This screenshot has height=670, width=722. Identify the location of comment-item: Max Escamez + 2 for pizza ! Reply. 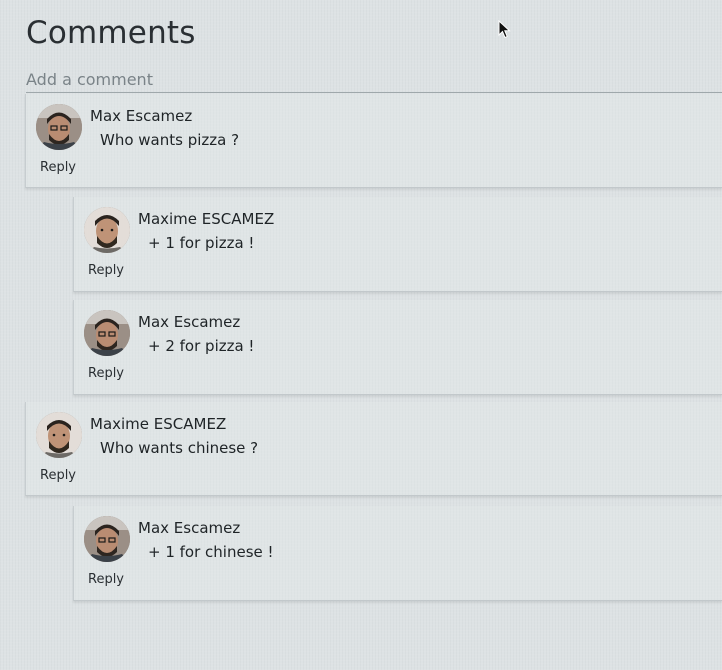
(397, 347).